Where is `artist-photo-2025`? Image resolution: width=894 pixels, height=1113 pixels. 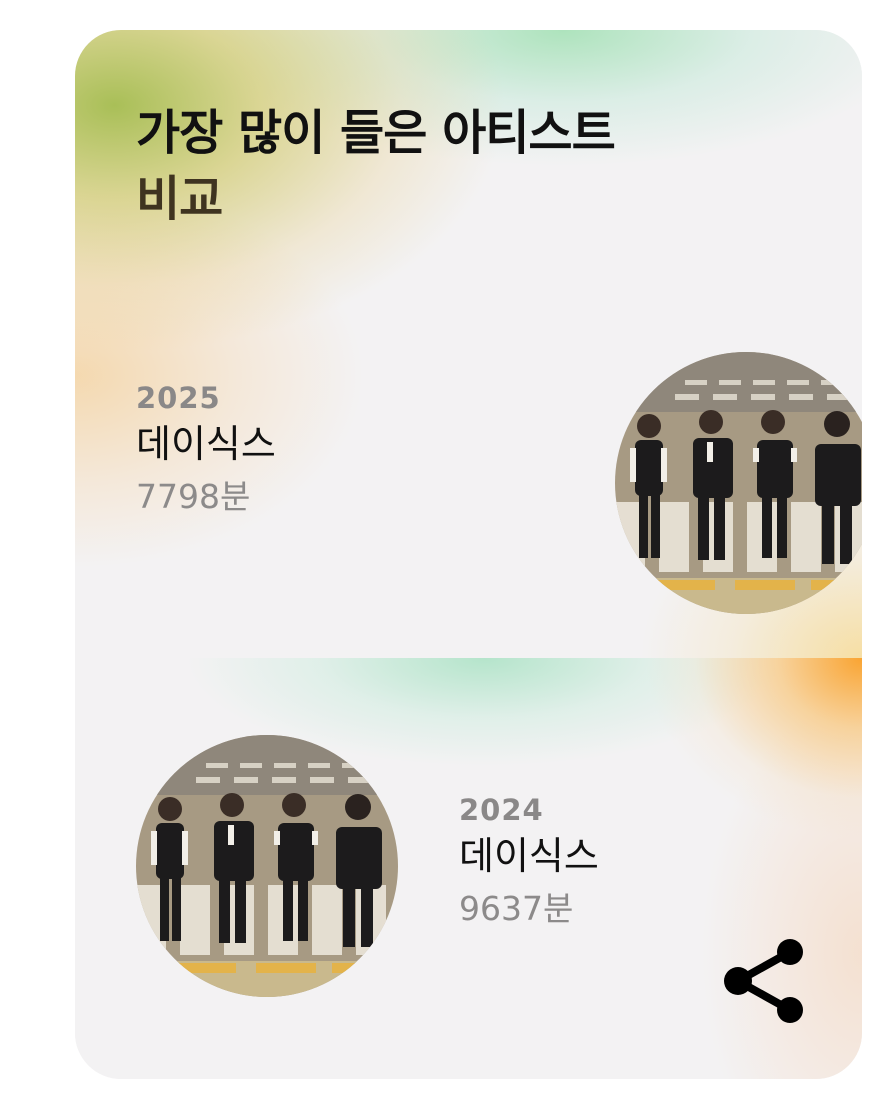
artist-photo-2025 is located at coordinates (738, 483).